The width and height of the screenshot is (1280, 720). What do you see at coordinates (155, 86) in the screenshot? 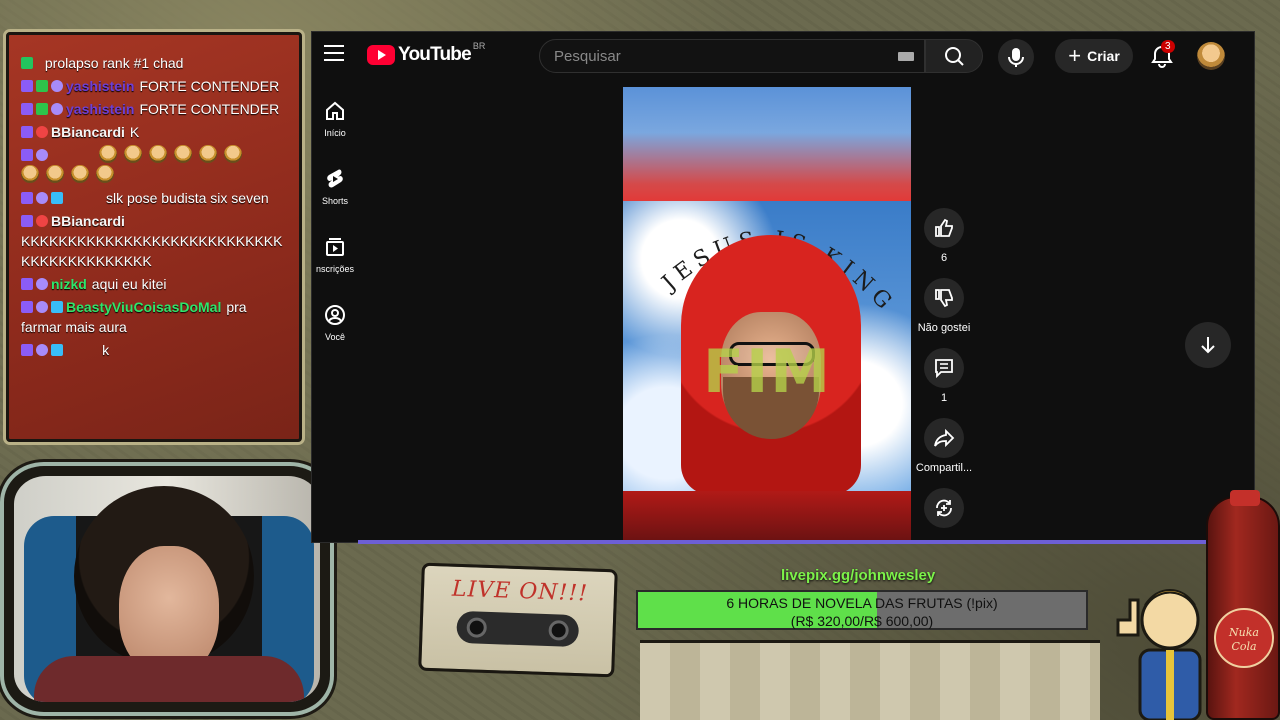
I see `chat-message: yashistein FORTE CONTENDER` at bounding box center [155, 86].